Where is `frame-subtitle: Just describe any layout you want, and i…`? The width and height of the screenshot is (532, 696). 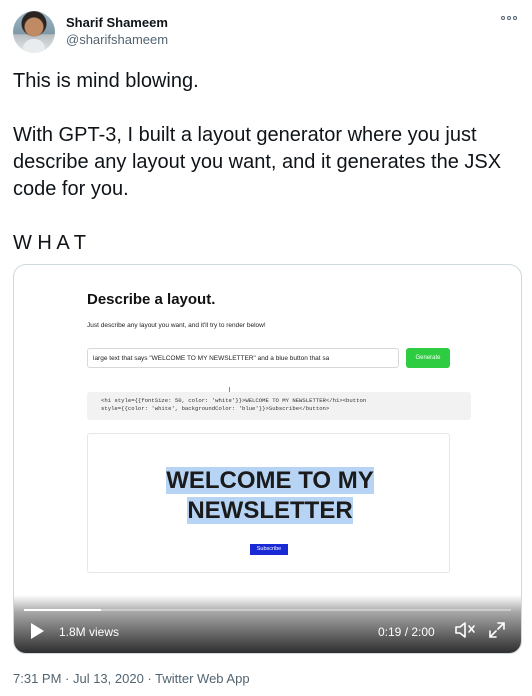 frame-subtitle: Just describe any layout you want, and i… is located at coordinates (176, 325).